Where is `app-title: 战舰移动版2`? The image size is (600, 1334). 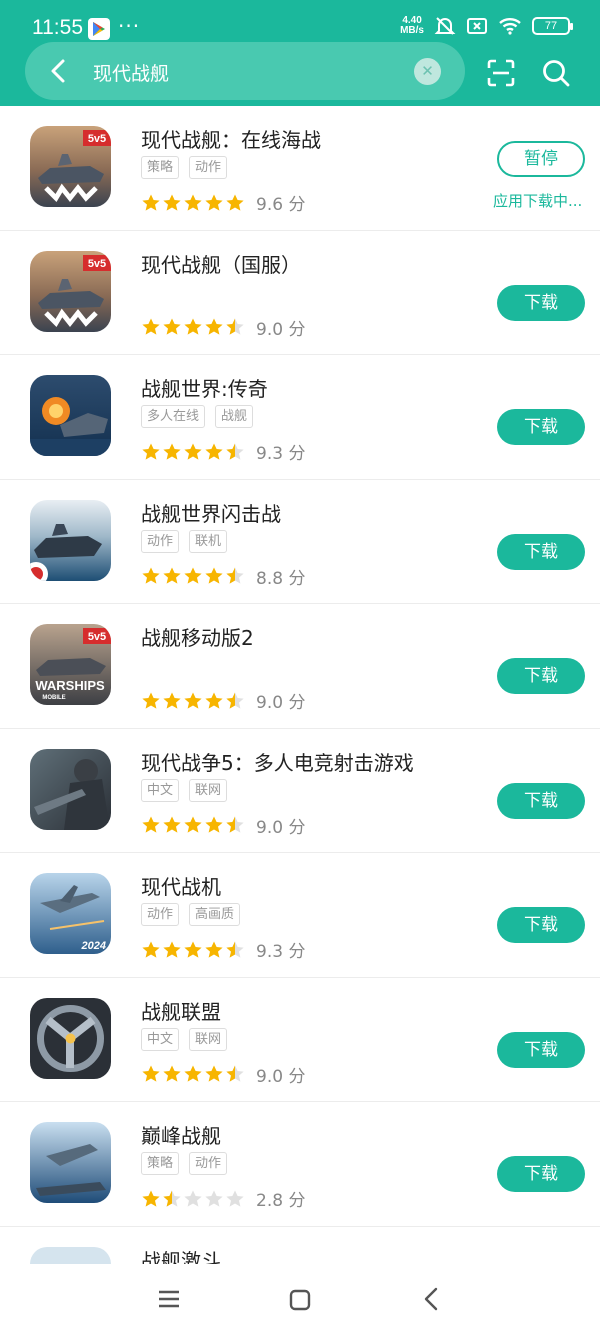 app-title: 战舰移动版2 is located at coordinates (197, 636).